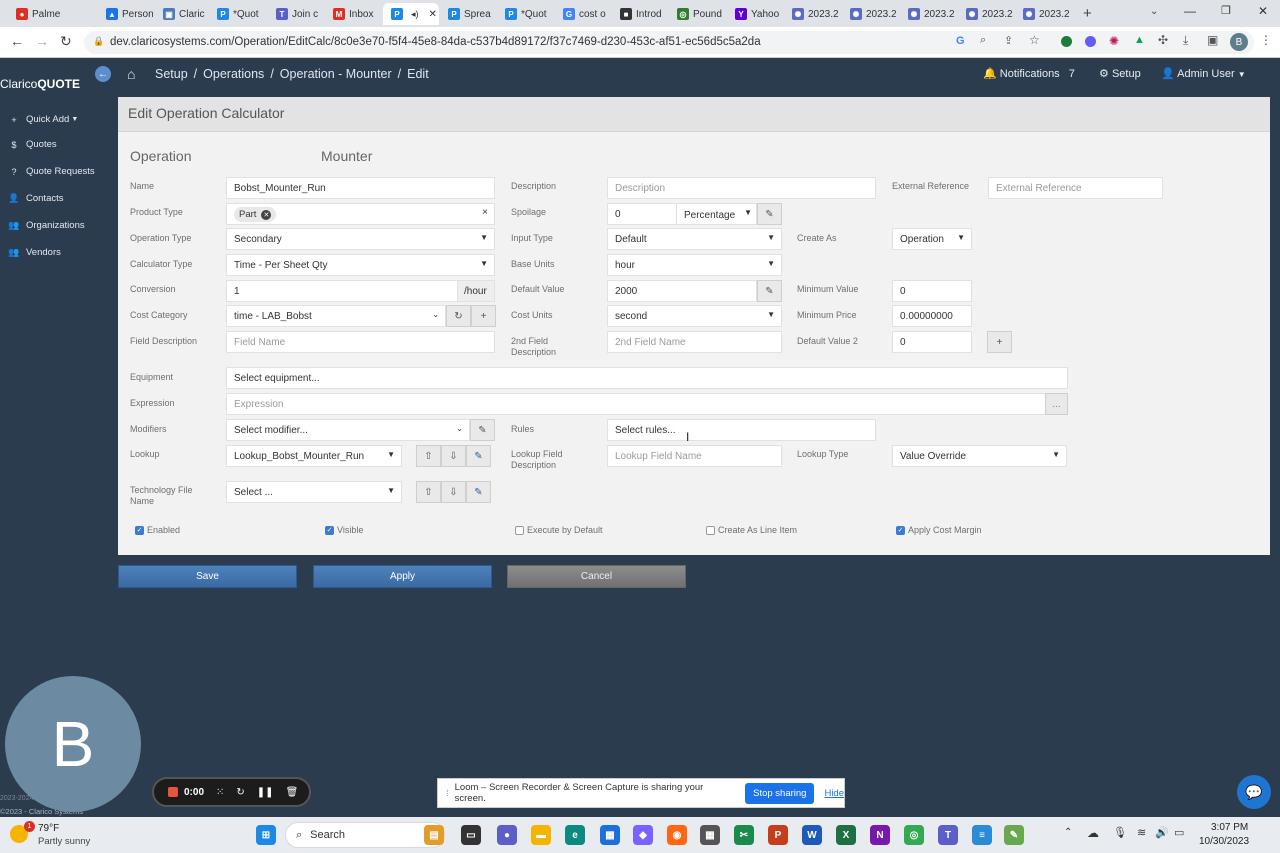 This screenshot has height=853, width=1280. What do you see at coordinates (694, 316) in the screenshot?
I see `cost-units-select: second ▼` at bounding box center [694, 316].